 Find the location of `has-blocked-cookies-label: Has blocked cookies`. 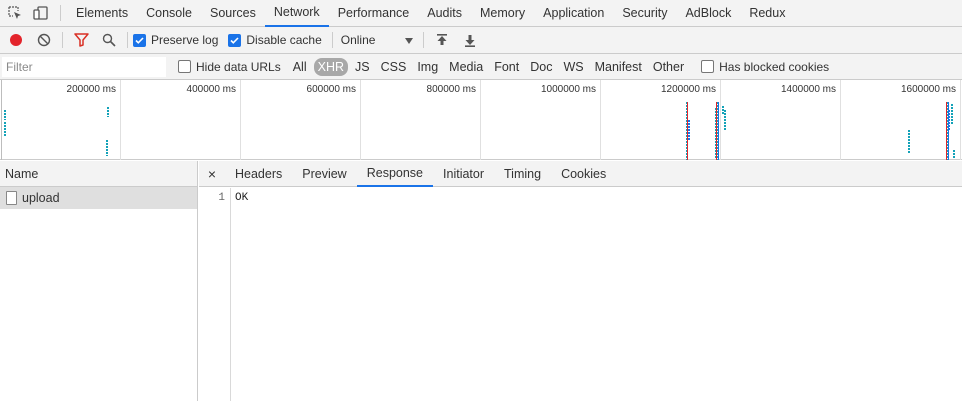

has-blocked-cookies-label: Has blocked cookies is located at coordinates (774, 66).